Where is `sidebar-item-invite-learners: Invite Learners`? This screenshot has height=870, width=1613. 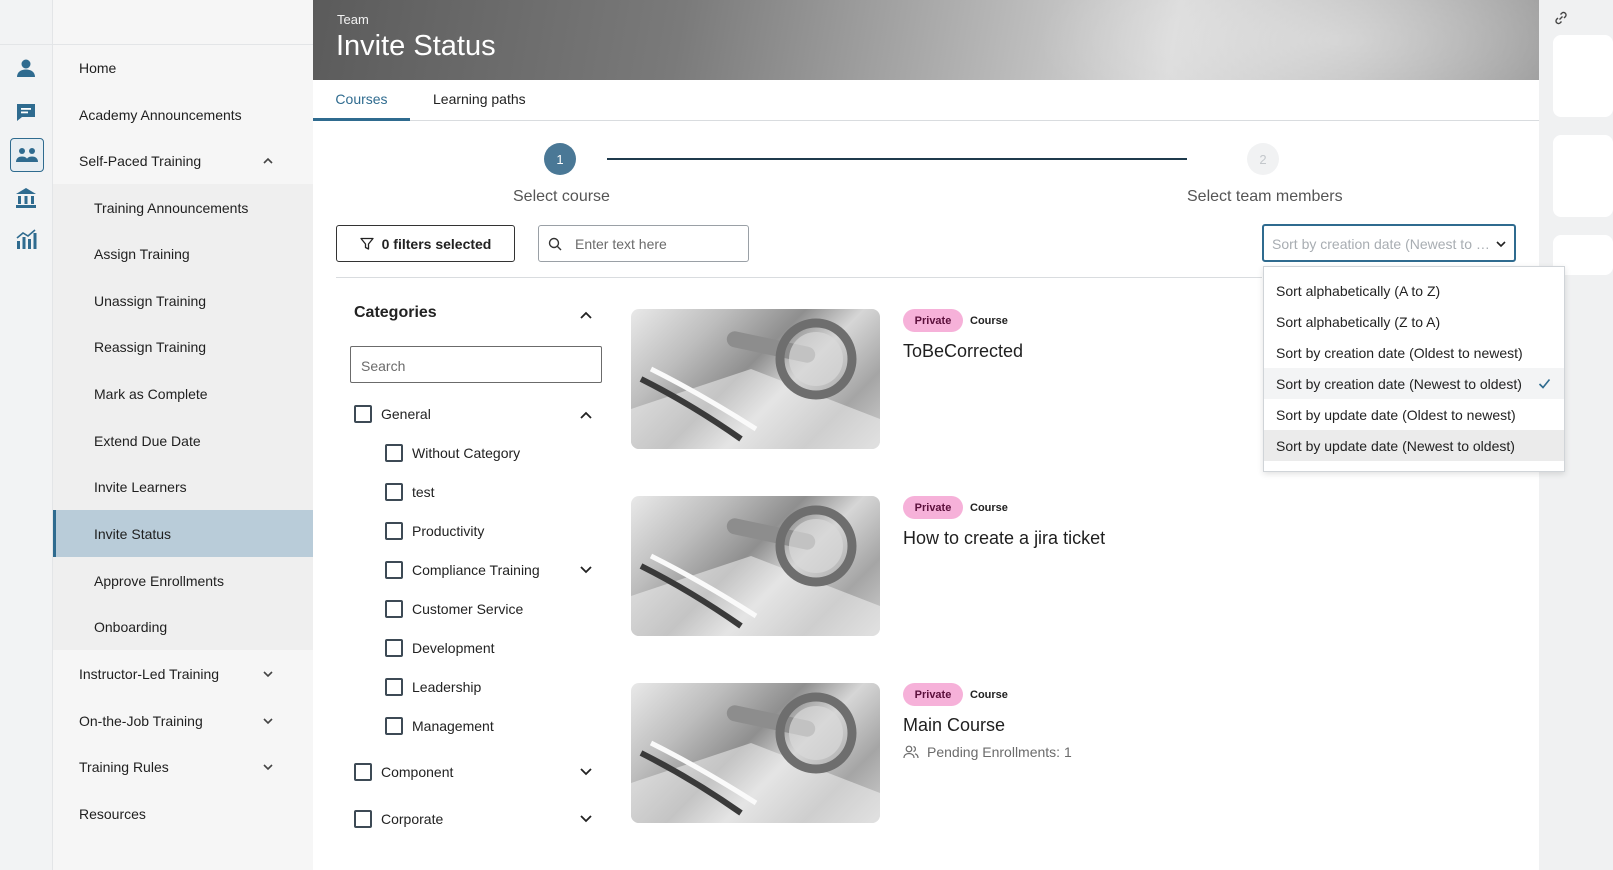
sidebar-item-invite-learners: Invite Learners is located at coordinates (183, 486).